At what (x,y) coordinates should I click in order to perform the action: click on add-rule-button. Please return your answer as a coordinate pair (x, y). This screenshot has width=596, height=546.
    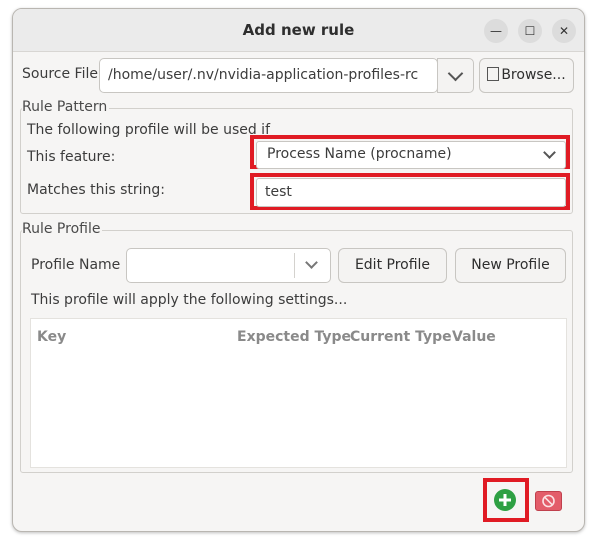
    Looking at the image, I should click on (505, 500).